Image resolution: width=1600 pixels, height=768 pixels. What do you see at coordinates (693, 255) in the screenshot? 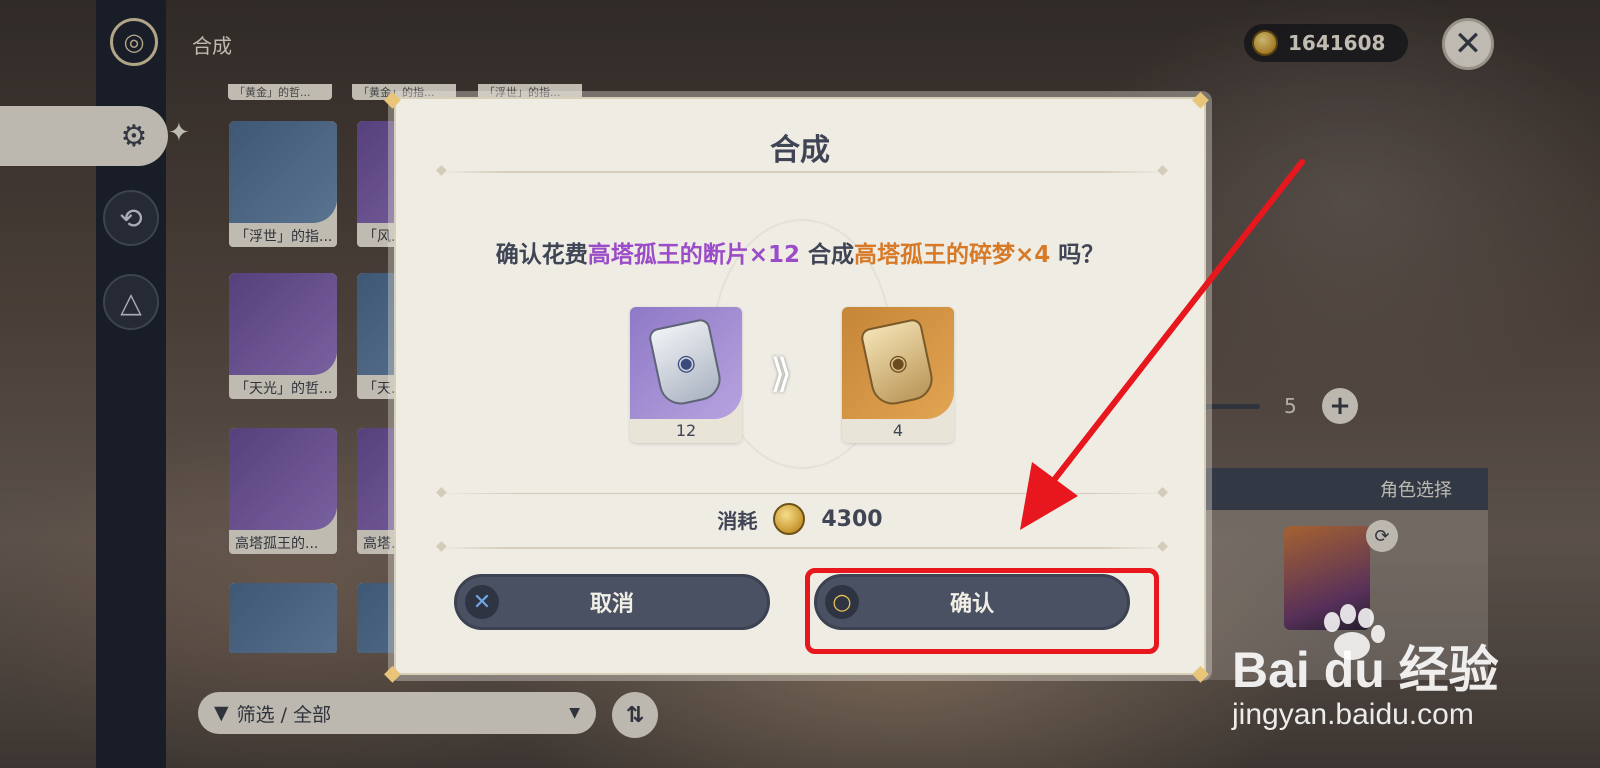
I see `message-source-item: 高塔孤王的断片×12` at bounding box center [693, 255].